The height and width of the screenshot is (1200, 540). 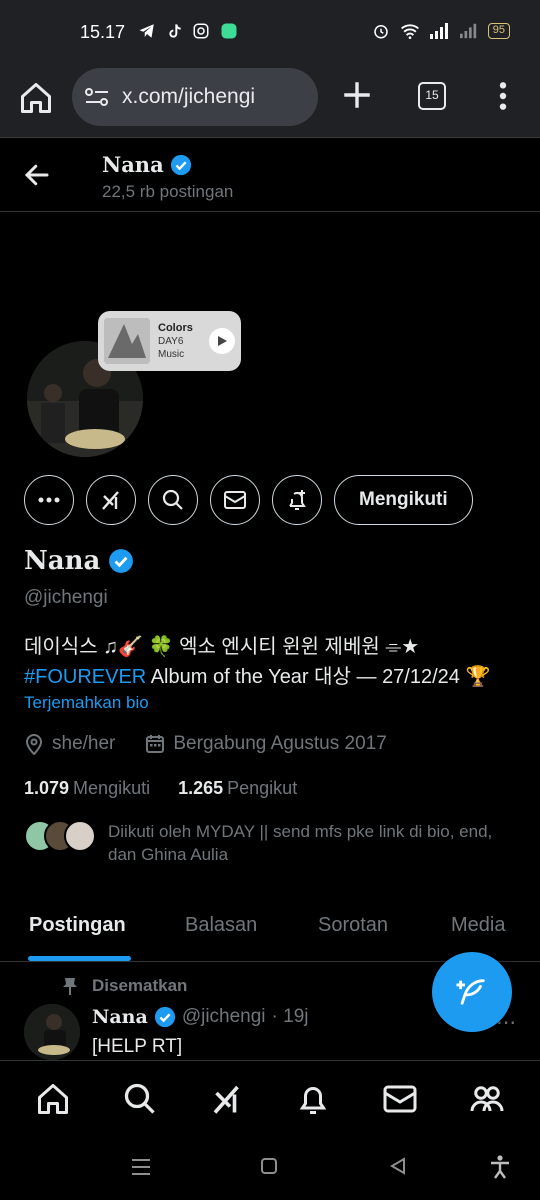 I want to click on bottom-navigation, so click(x=270, y=1098).